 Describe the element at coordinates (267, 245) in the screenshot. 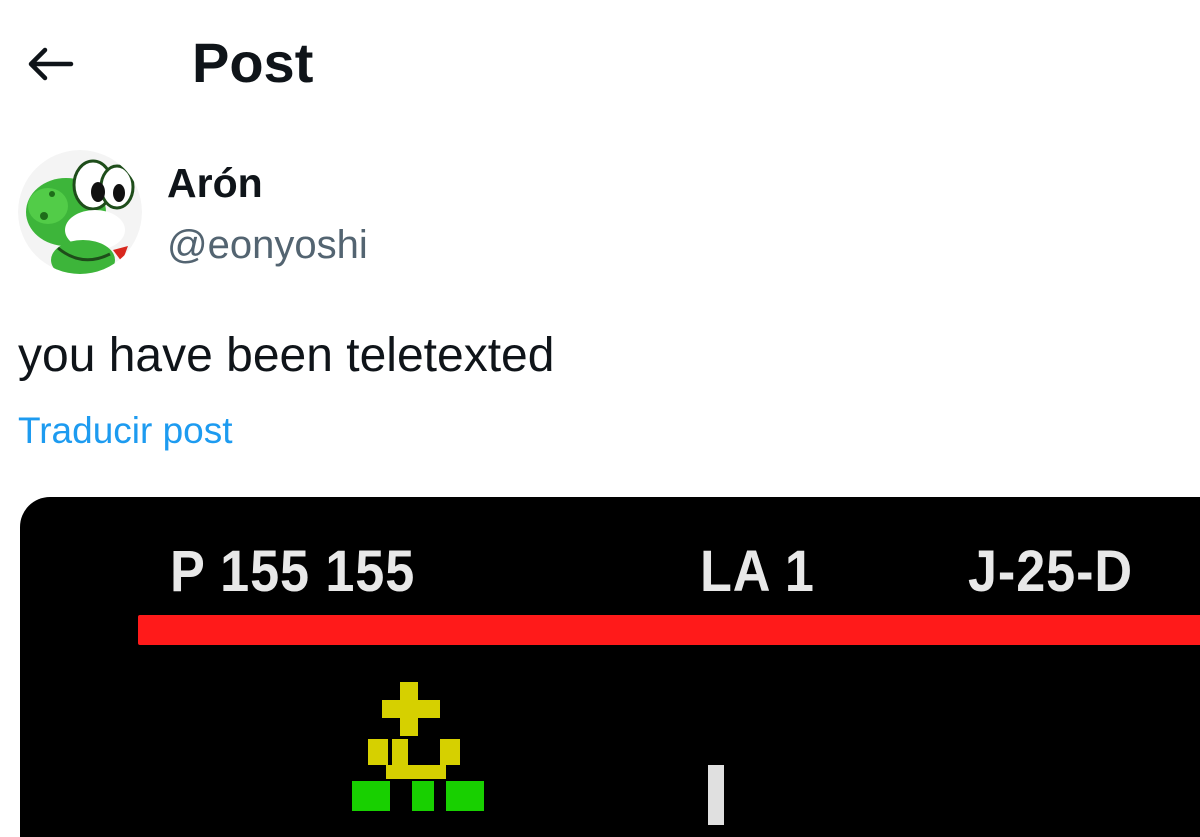

I see `author-handle: @eonyoshi` at that location.